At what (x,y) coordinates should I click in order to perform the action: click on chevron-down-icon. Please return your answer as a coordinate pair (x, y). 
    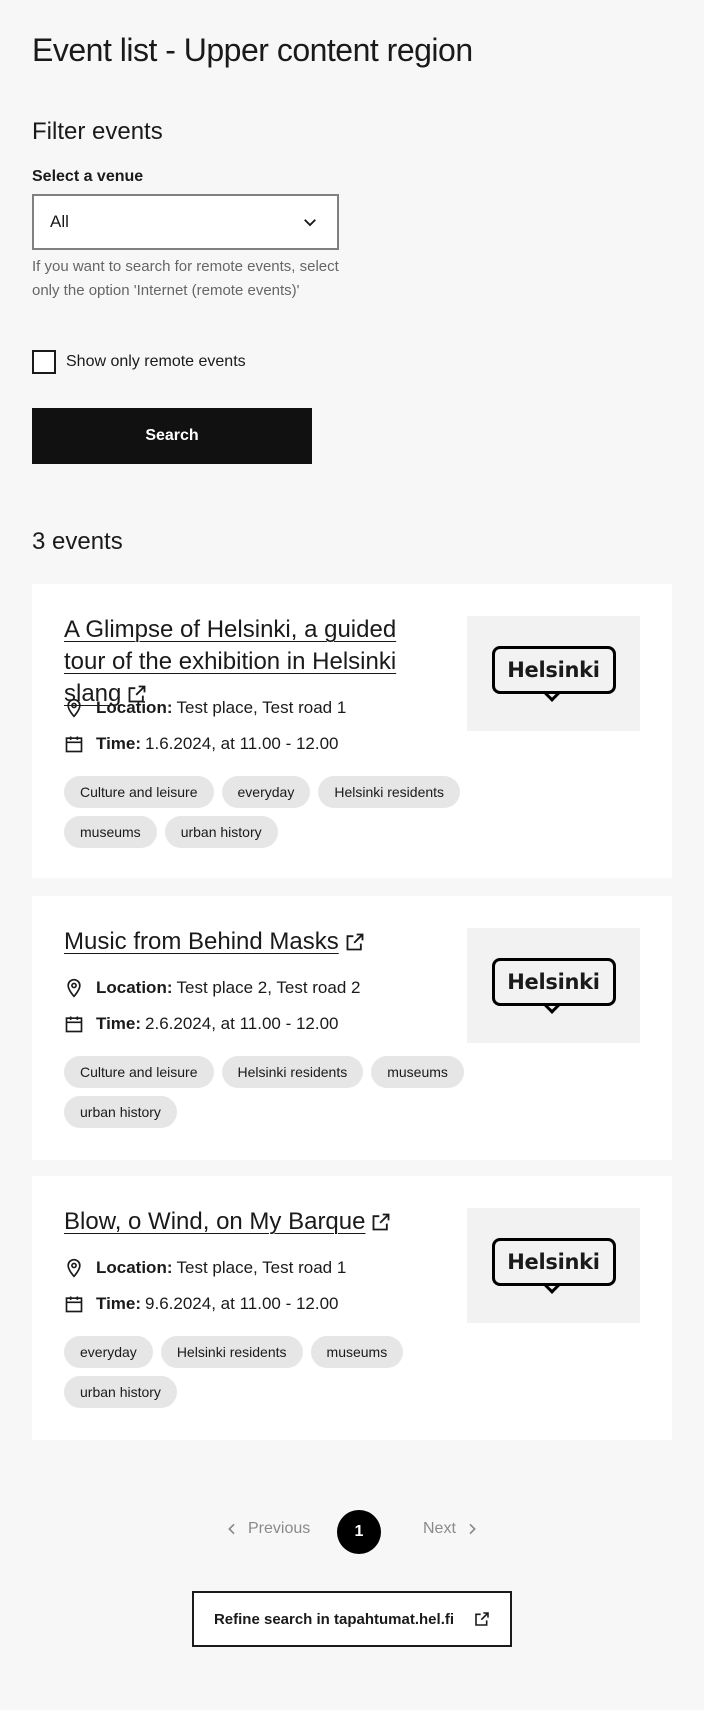
    Looking at the image, I should click on (310, 223).